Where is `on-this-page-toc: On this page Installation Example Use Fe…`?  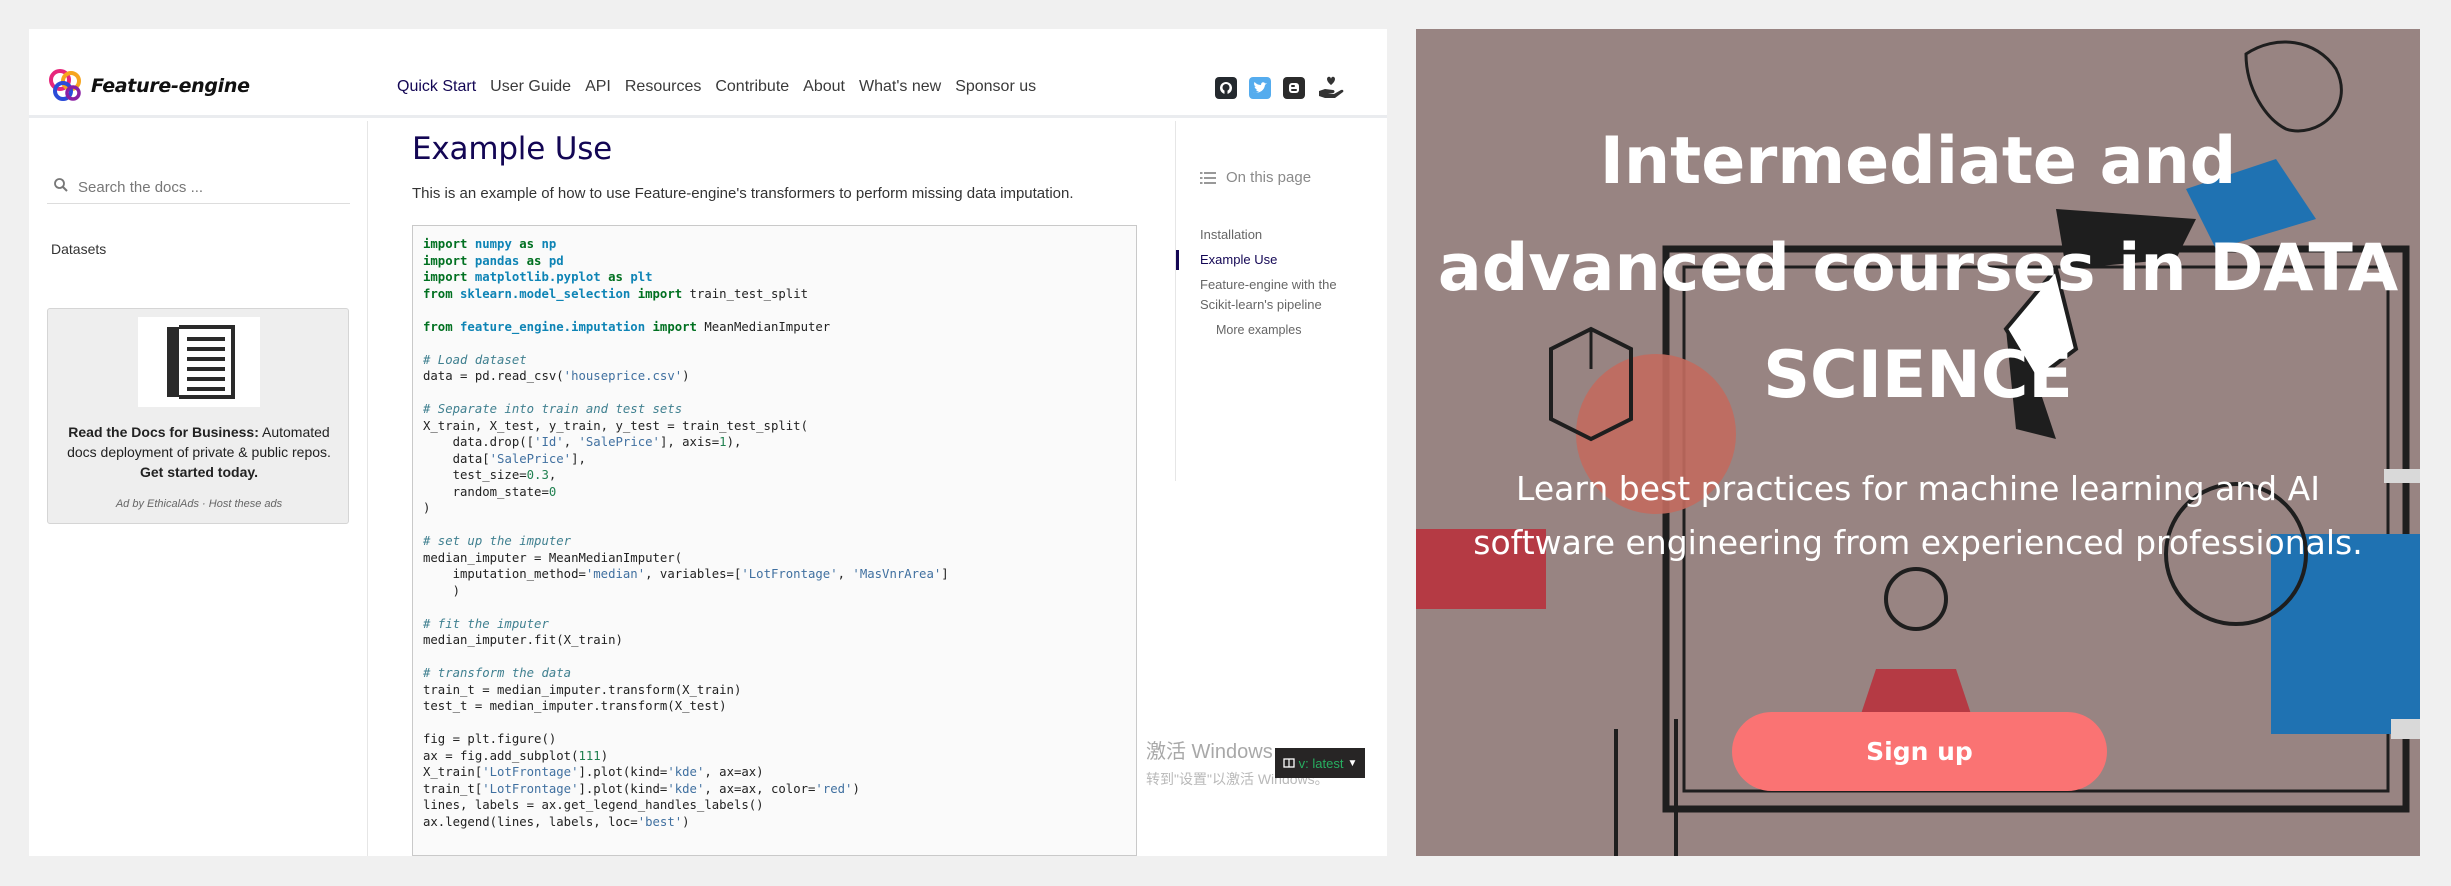
on-this-page-toc: On this page Installation Example Use Fe… is located at coordinates (1275, 301).